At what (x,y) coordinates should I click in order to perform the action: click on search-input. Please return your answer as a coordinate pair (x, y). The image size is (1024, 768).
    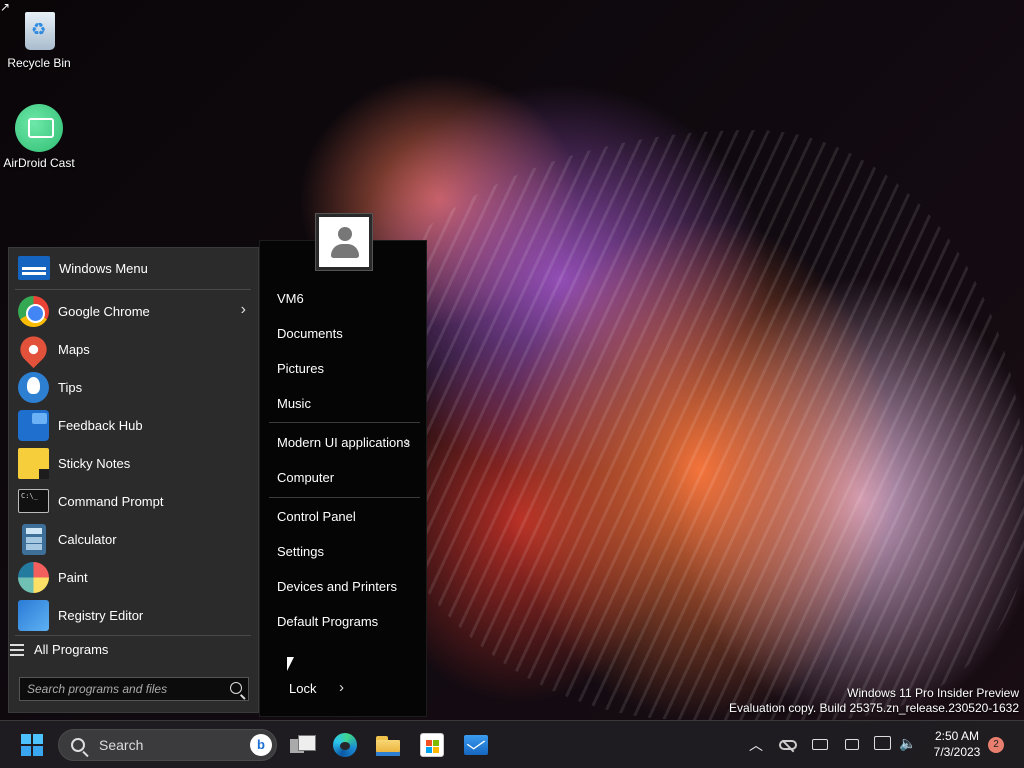
    Looking at the image, I should click on (120, 689).